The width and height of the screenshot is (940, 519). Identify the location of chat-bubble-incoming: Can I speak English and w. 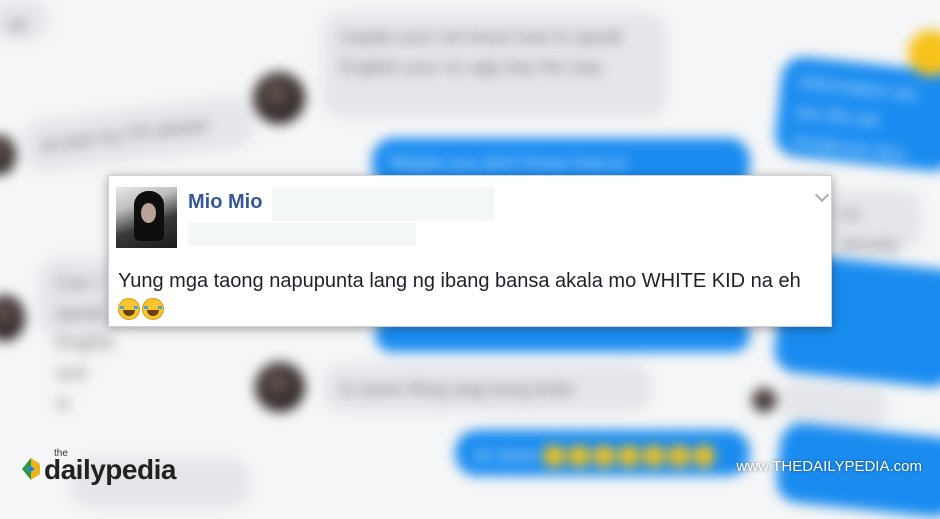
(78, 335).